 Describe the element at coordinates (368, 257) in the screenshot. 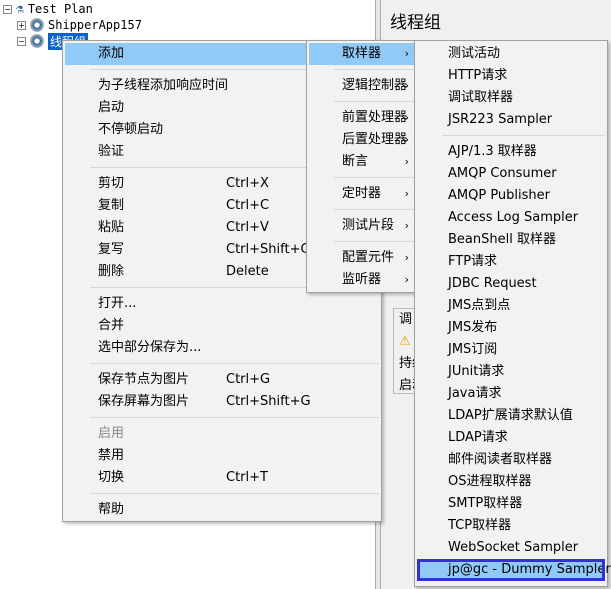

I see `menu-item-label: 配置元件` at that location.